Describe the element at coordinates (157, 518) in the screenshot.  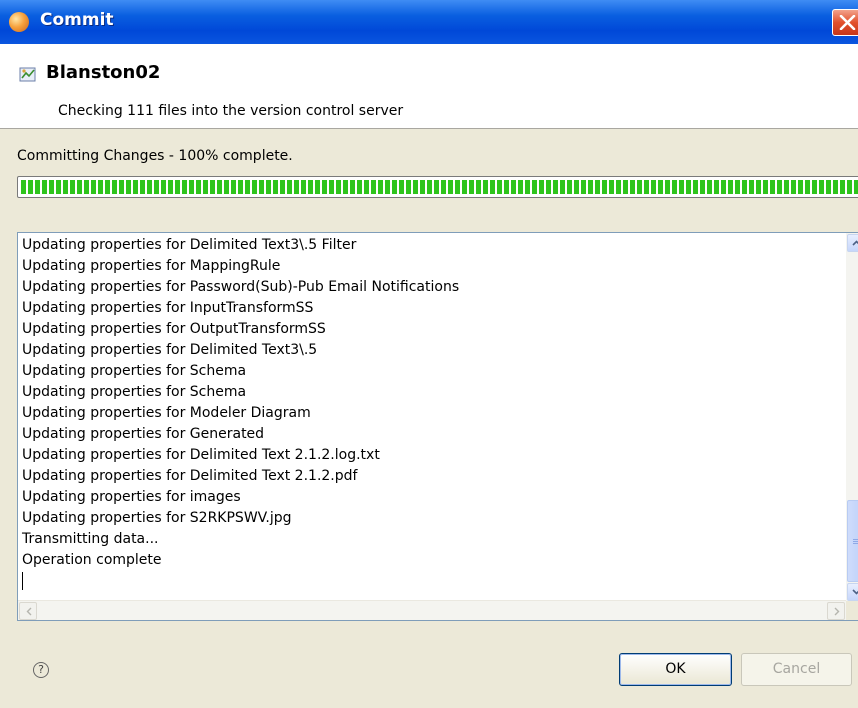
I see `log-line: Updating properties for S2RKPSWV.jpg` at that location.